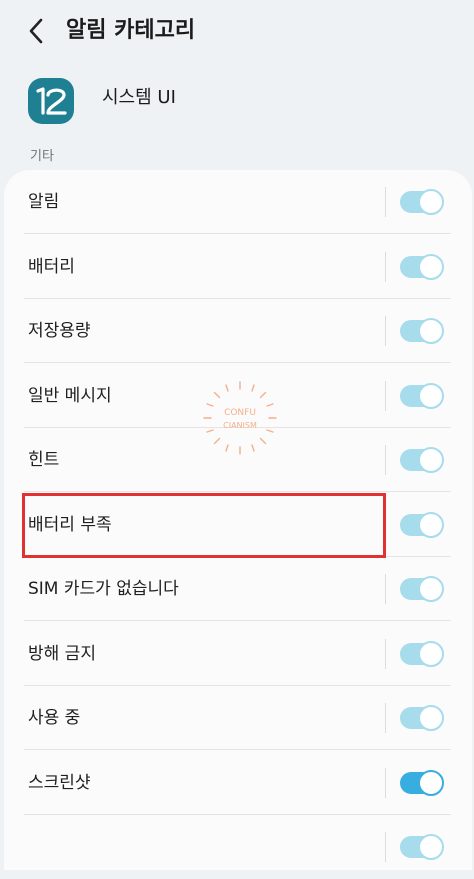 Image resolution: width=474 pixels, height=879 pixels. What do you see at coordinates (131, 30) in the screenshot?
I see `page-title: 알림 카테고리` at bounding box center [131, 30].